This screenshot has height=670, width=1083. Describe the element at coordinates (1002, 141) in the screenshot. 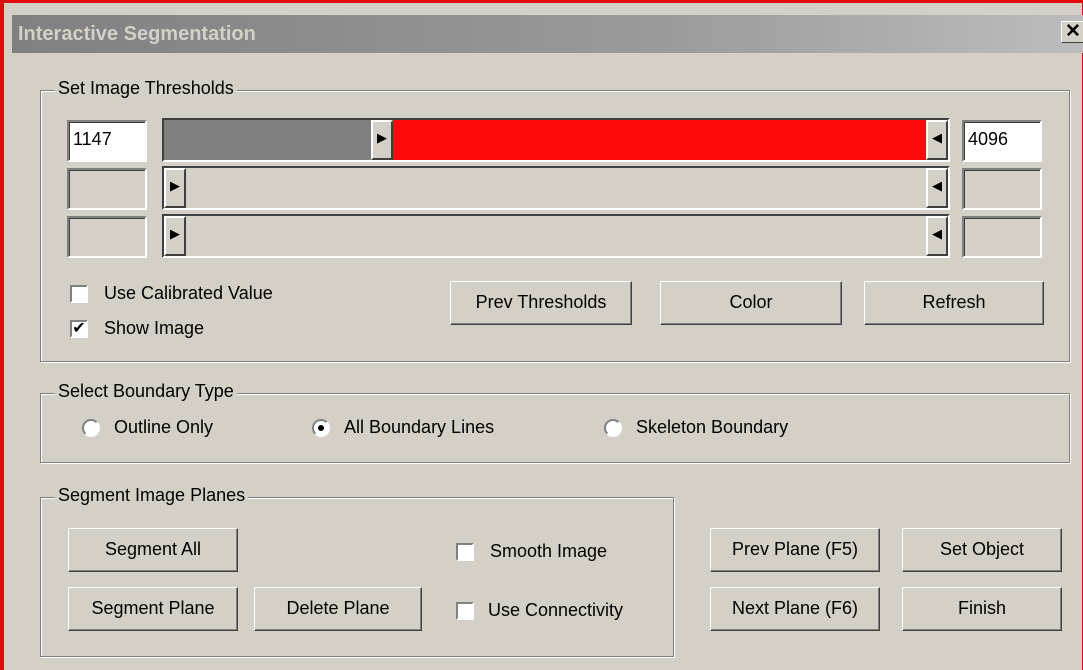

I see `threshold-max-field-1: 4096` at that location.